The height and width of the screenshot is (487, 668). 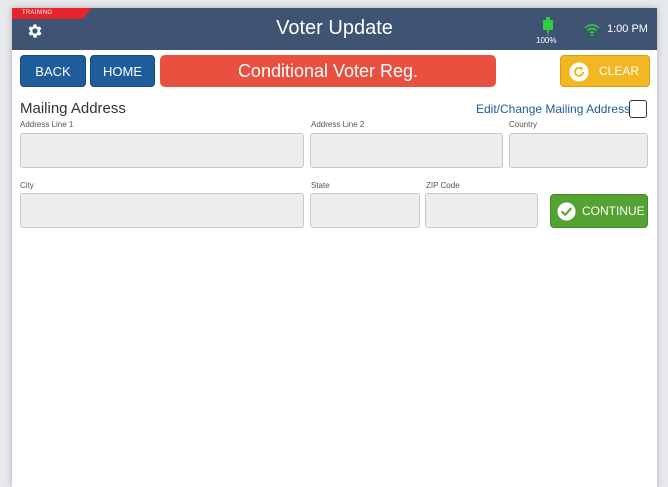 What do you see at coordinates (566, 211) in the screenshot?
I see `check-circle-icon` at bounding box center [566, 211].